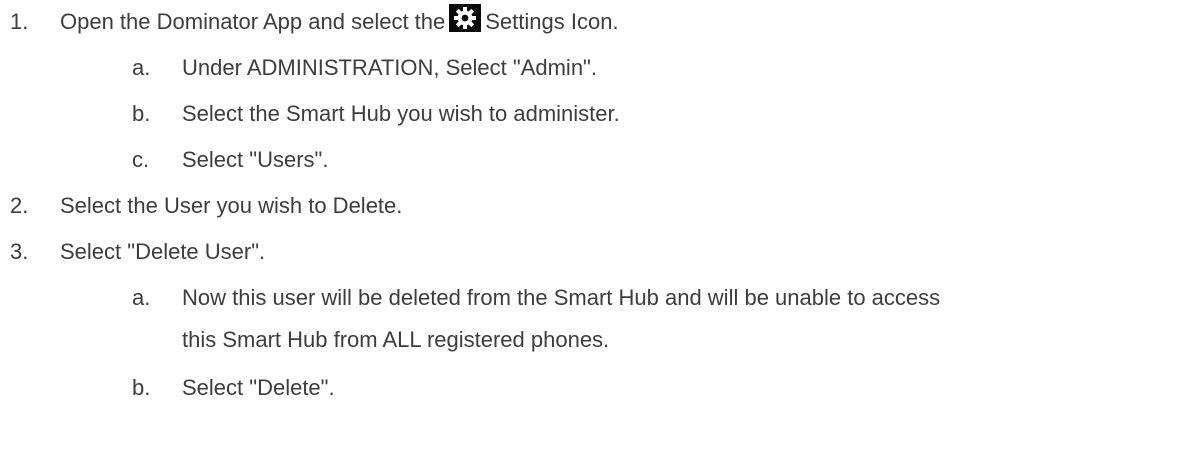 This screenshot has width=1178, height=450. What do you see at coordinates (19, 205) in the screenshot?
I see `step-marker: 2.` at bounding box center [19, 205].